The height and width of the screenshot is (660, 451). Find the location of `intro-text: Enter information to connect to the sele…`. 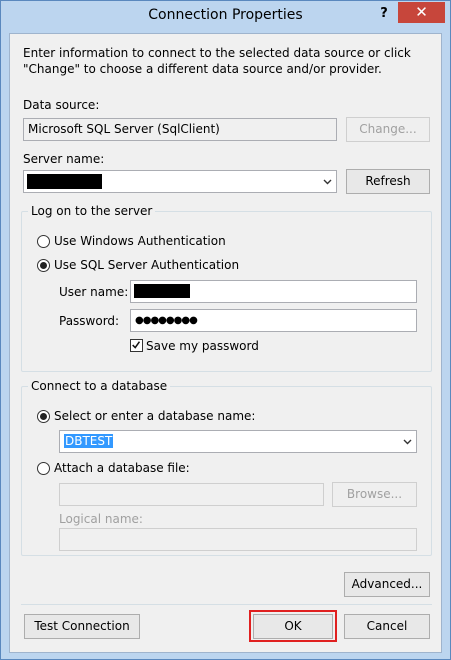

intro-text: Enter information to connect to the sele… is located at coordinates (217, 61).